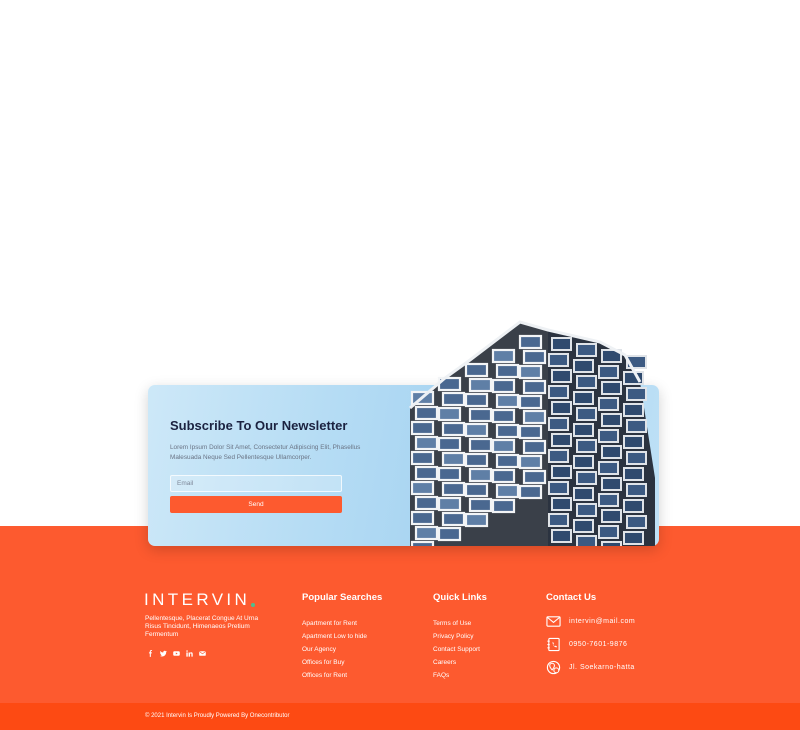  I want to click on contact-address: Jl. Soekarno-hatta, so click(590, 667).